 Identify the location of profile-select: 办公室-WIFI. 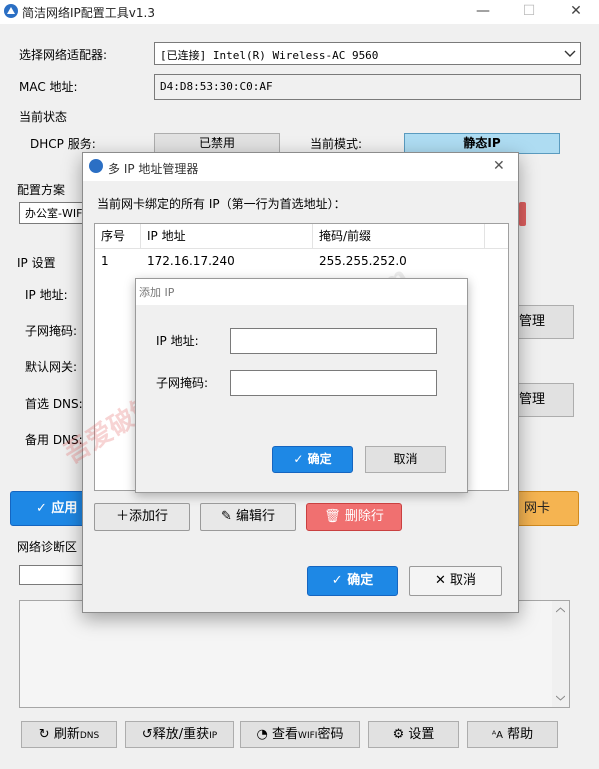
(52, 213).